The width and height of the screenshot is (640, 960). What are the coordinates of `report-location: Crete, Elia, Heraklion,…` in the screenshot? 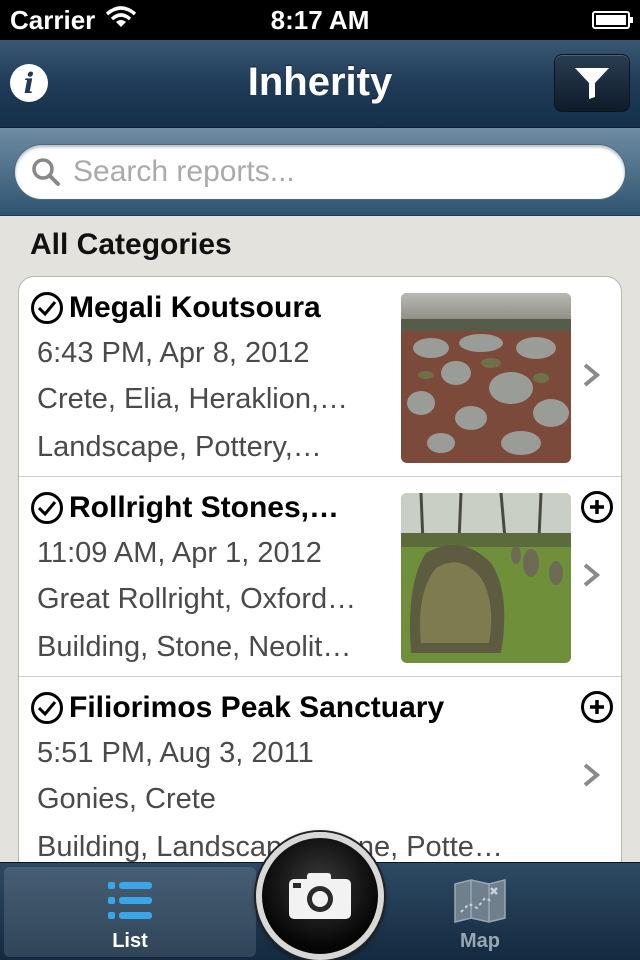 It's located at (193, 399).